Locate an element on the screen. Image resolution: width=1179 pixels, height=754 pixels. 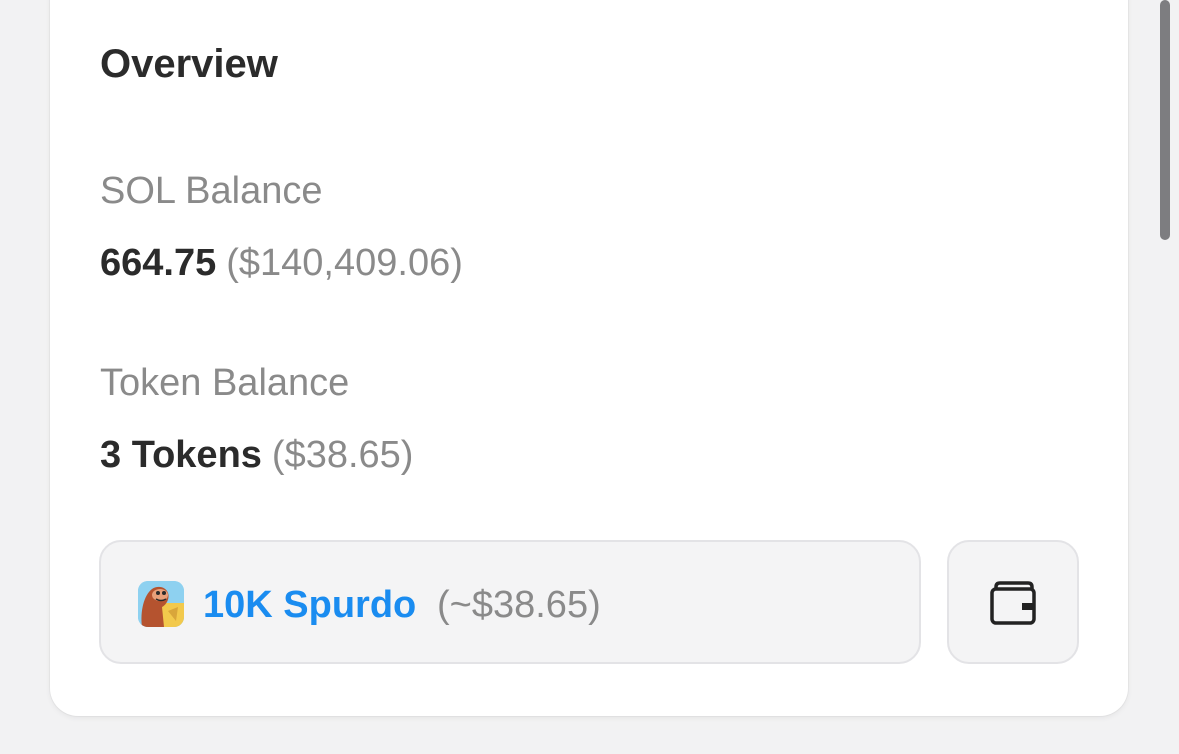
wallet-icon is located at coordinates (1014, 603).